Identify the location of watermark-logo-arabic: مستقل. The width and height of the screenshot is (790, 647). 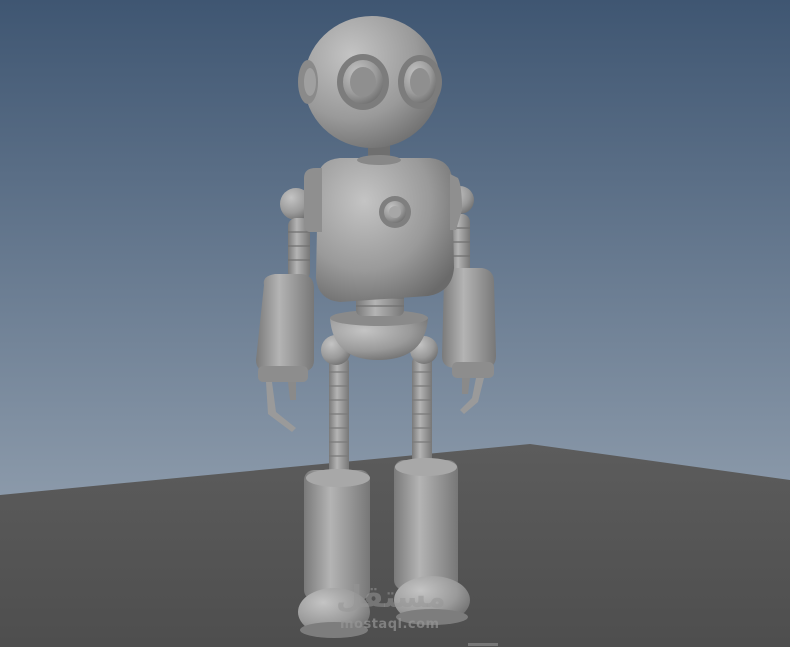
(391, 597).